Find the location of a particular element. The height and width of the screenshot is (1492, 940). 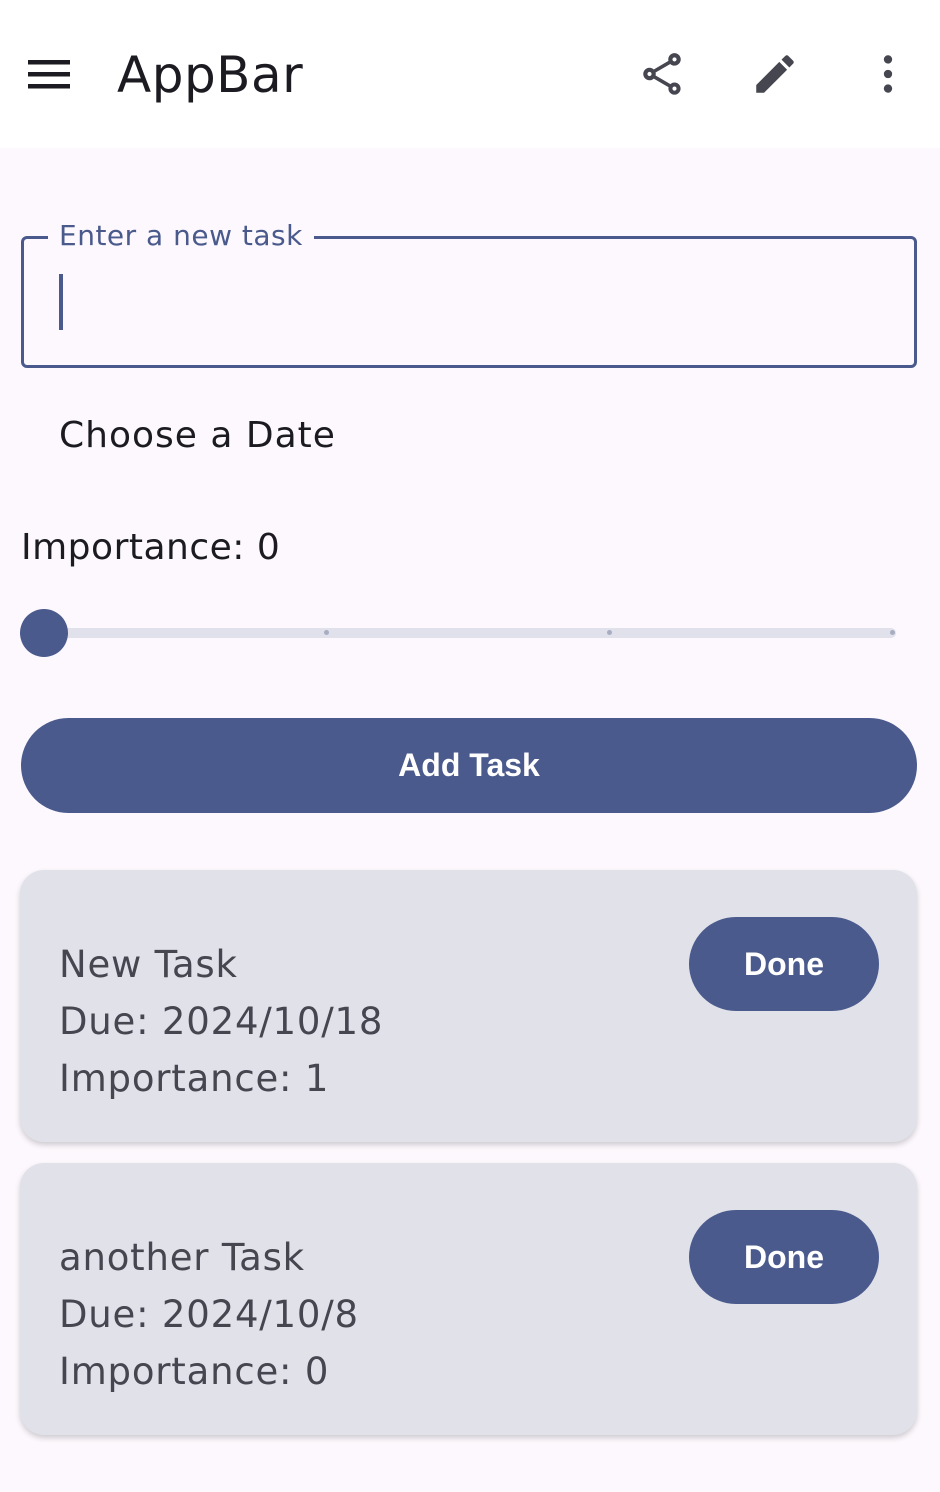

share-icon is located at coordinates (662, 74).